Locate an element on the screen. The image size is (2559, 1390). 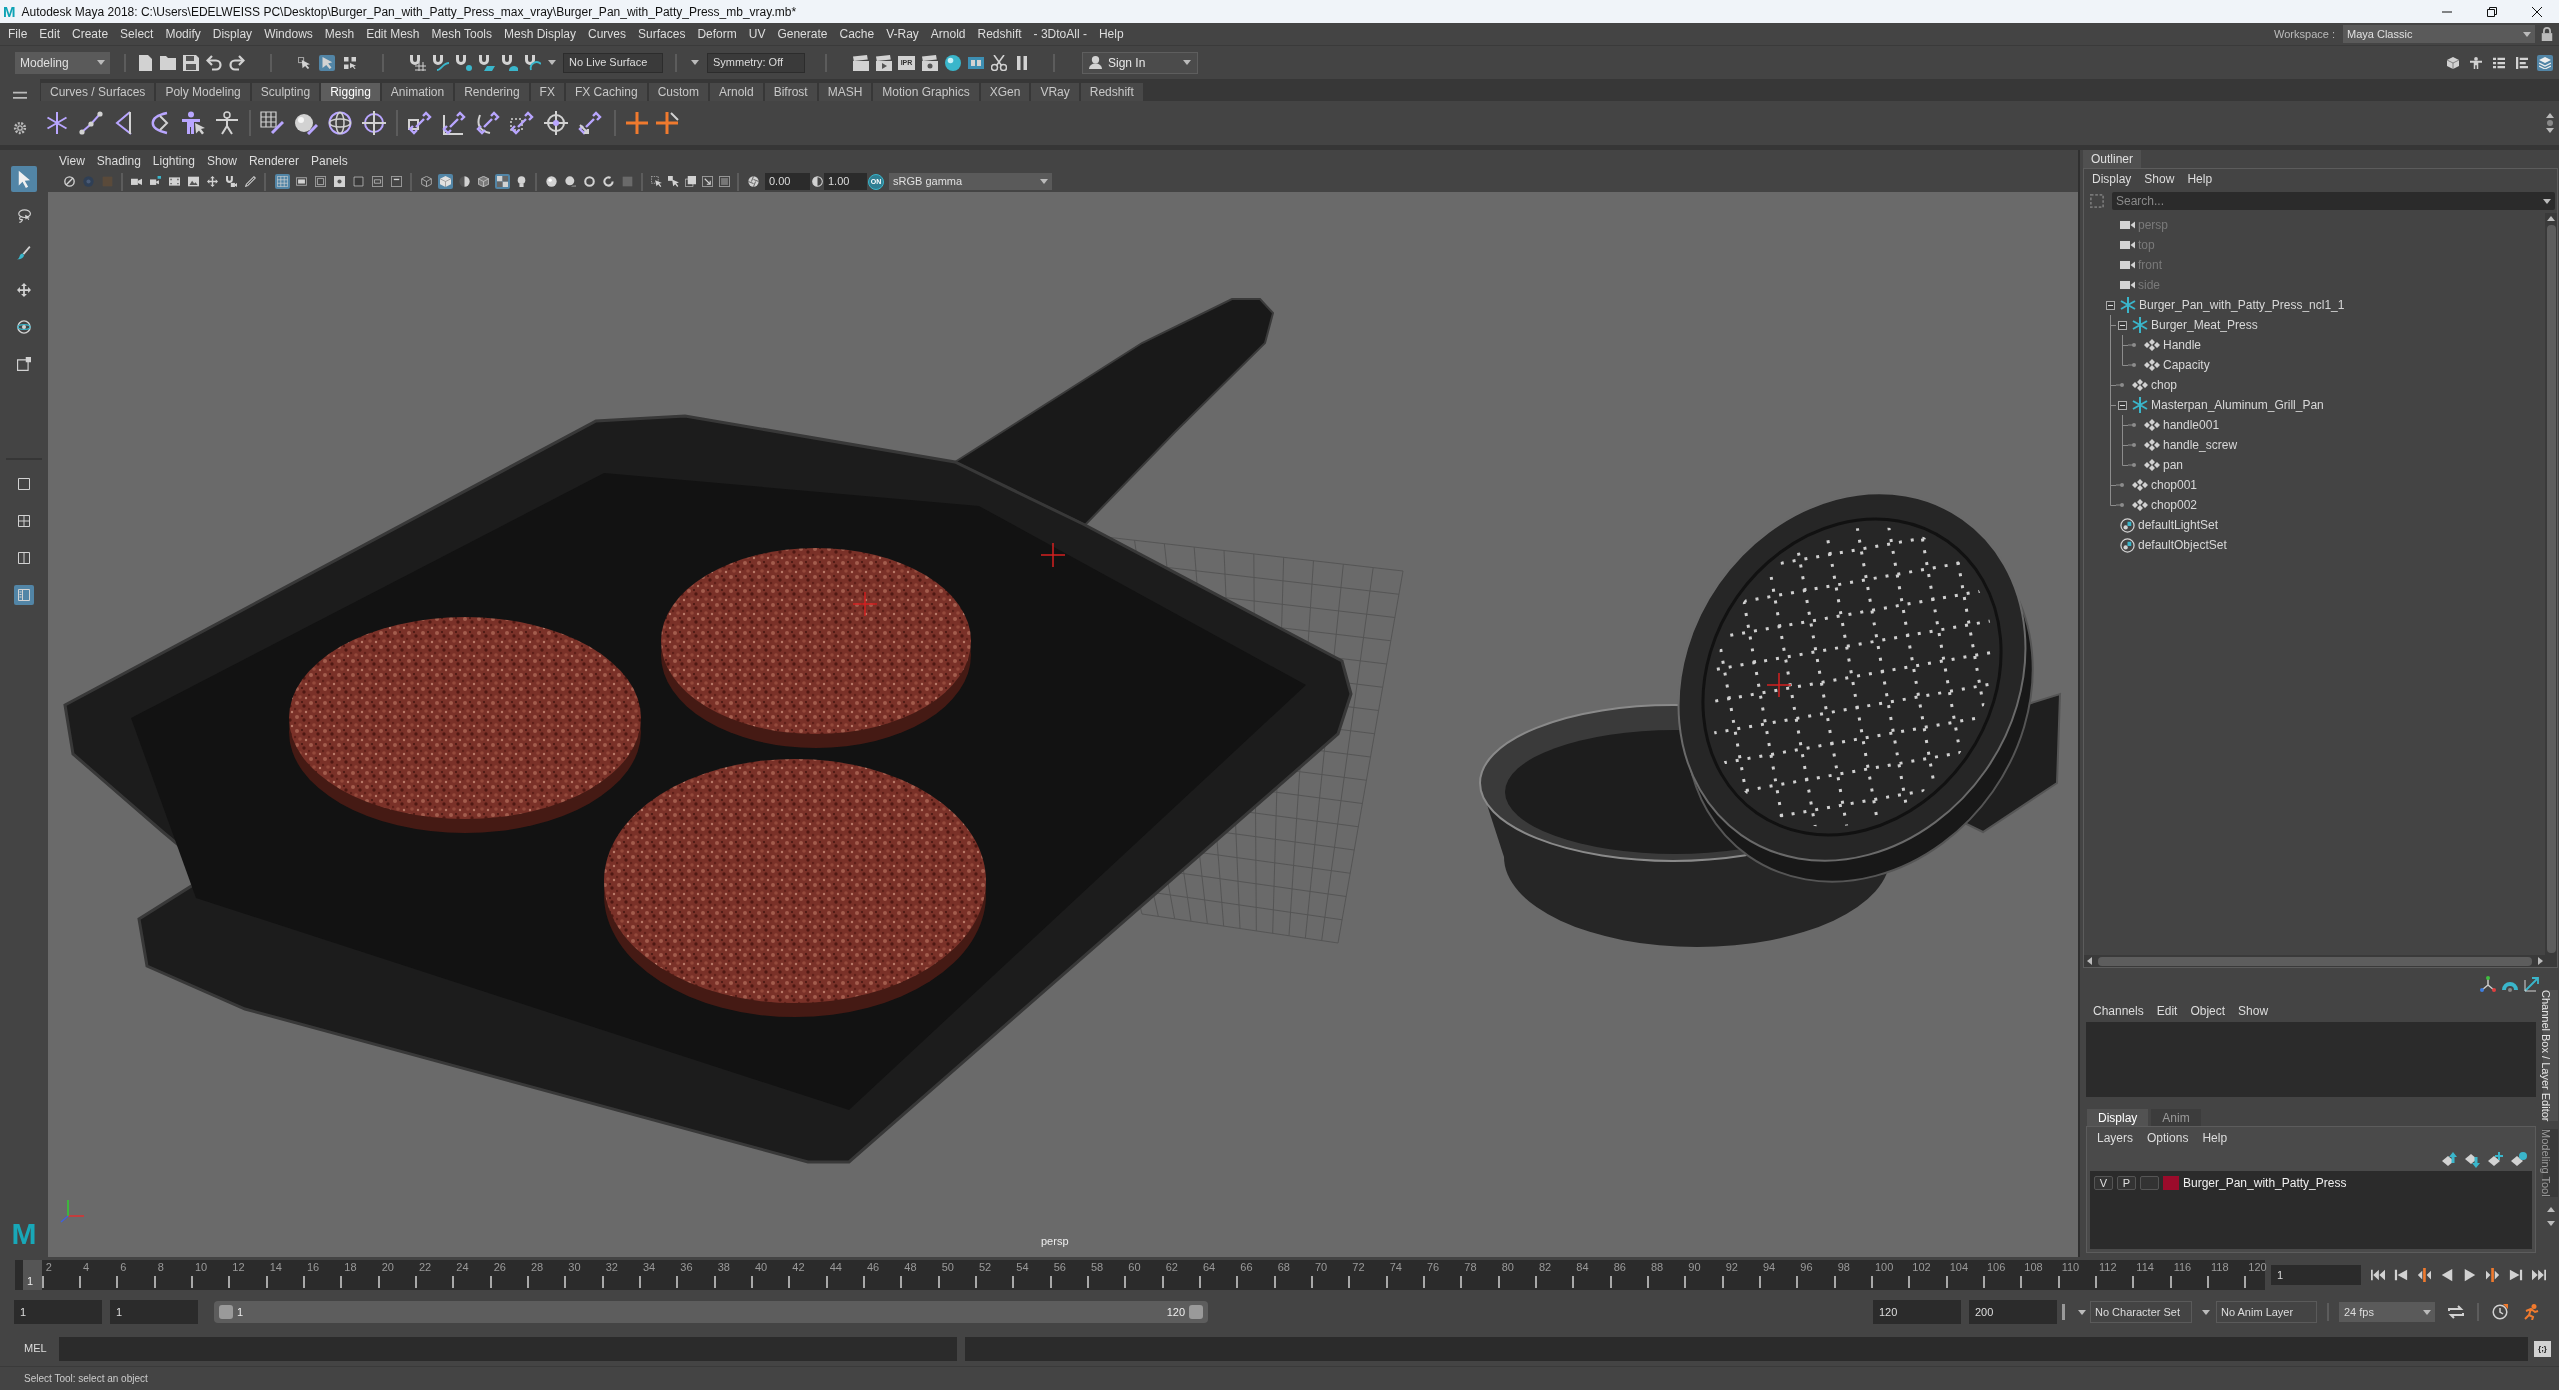
range-handle is located at coordinates (1196, 1312).